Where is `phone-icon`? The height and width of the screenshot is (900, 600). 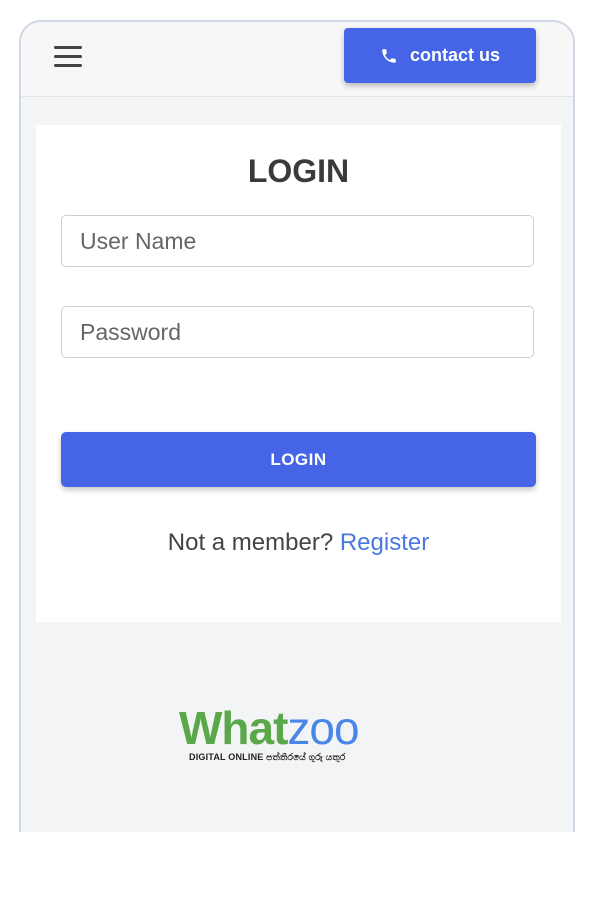 phone-icon is located at coordinates (389, 55).